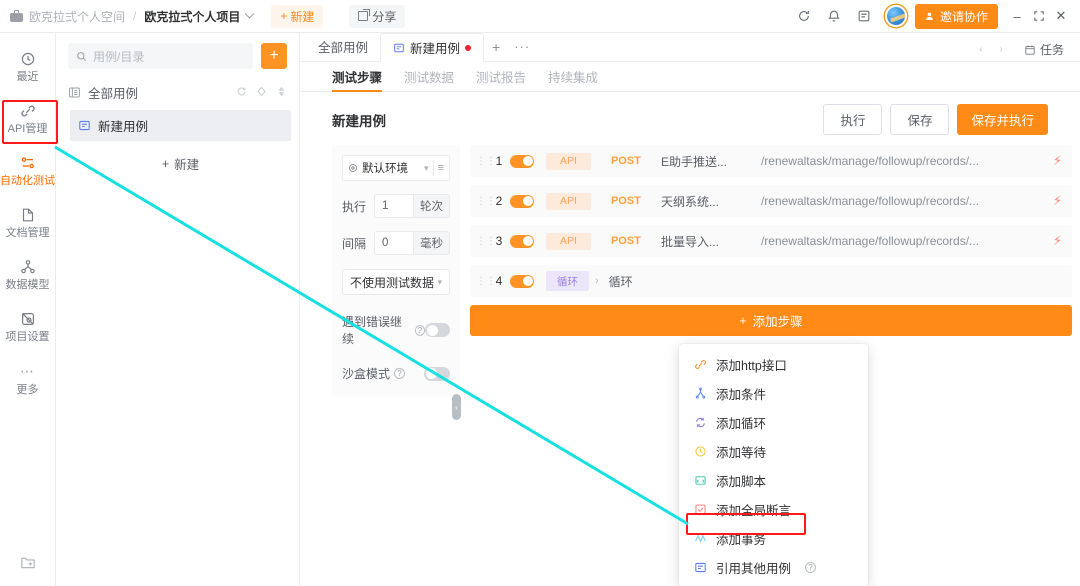 This screenshot has height=586, width=1080. What do you see at coordinates (773, 538) in the screenshot?
I see `menu-item-add-transaction: 添加事务` at bounding box center [773, 538].